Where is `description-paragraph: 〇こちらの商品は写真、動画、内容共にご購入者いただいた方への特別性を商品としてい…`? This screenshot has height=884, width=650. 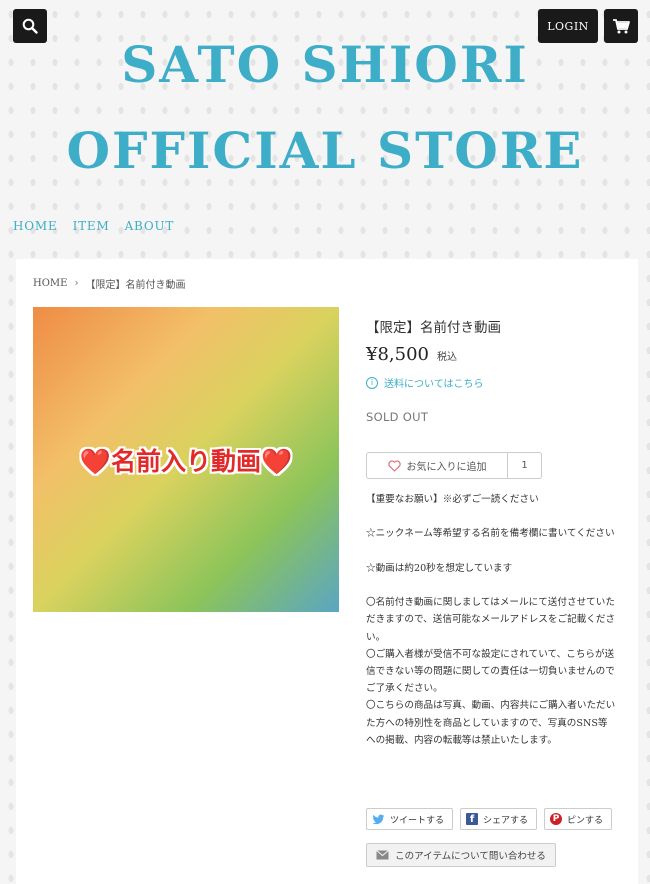 description-paragraph: 〇こちらの商品は写真、動画、内容共にご購入者いただいた方への特別性を商品としてい… is located at coordinates (491, 723).